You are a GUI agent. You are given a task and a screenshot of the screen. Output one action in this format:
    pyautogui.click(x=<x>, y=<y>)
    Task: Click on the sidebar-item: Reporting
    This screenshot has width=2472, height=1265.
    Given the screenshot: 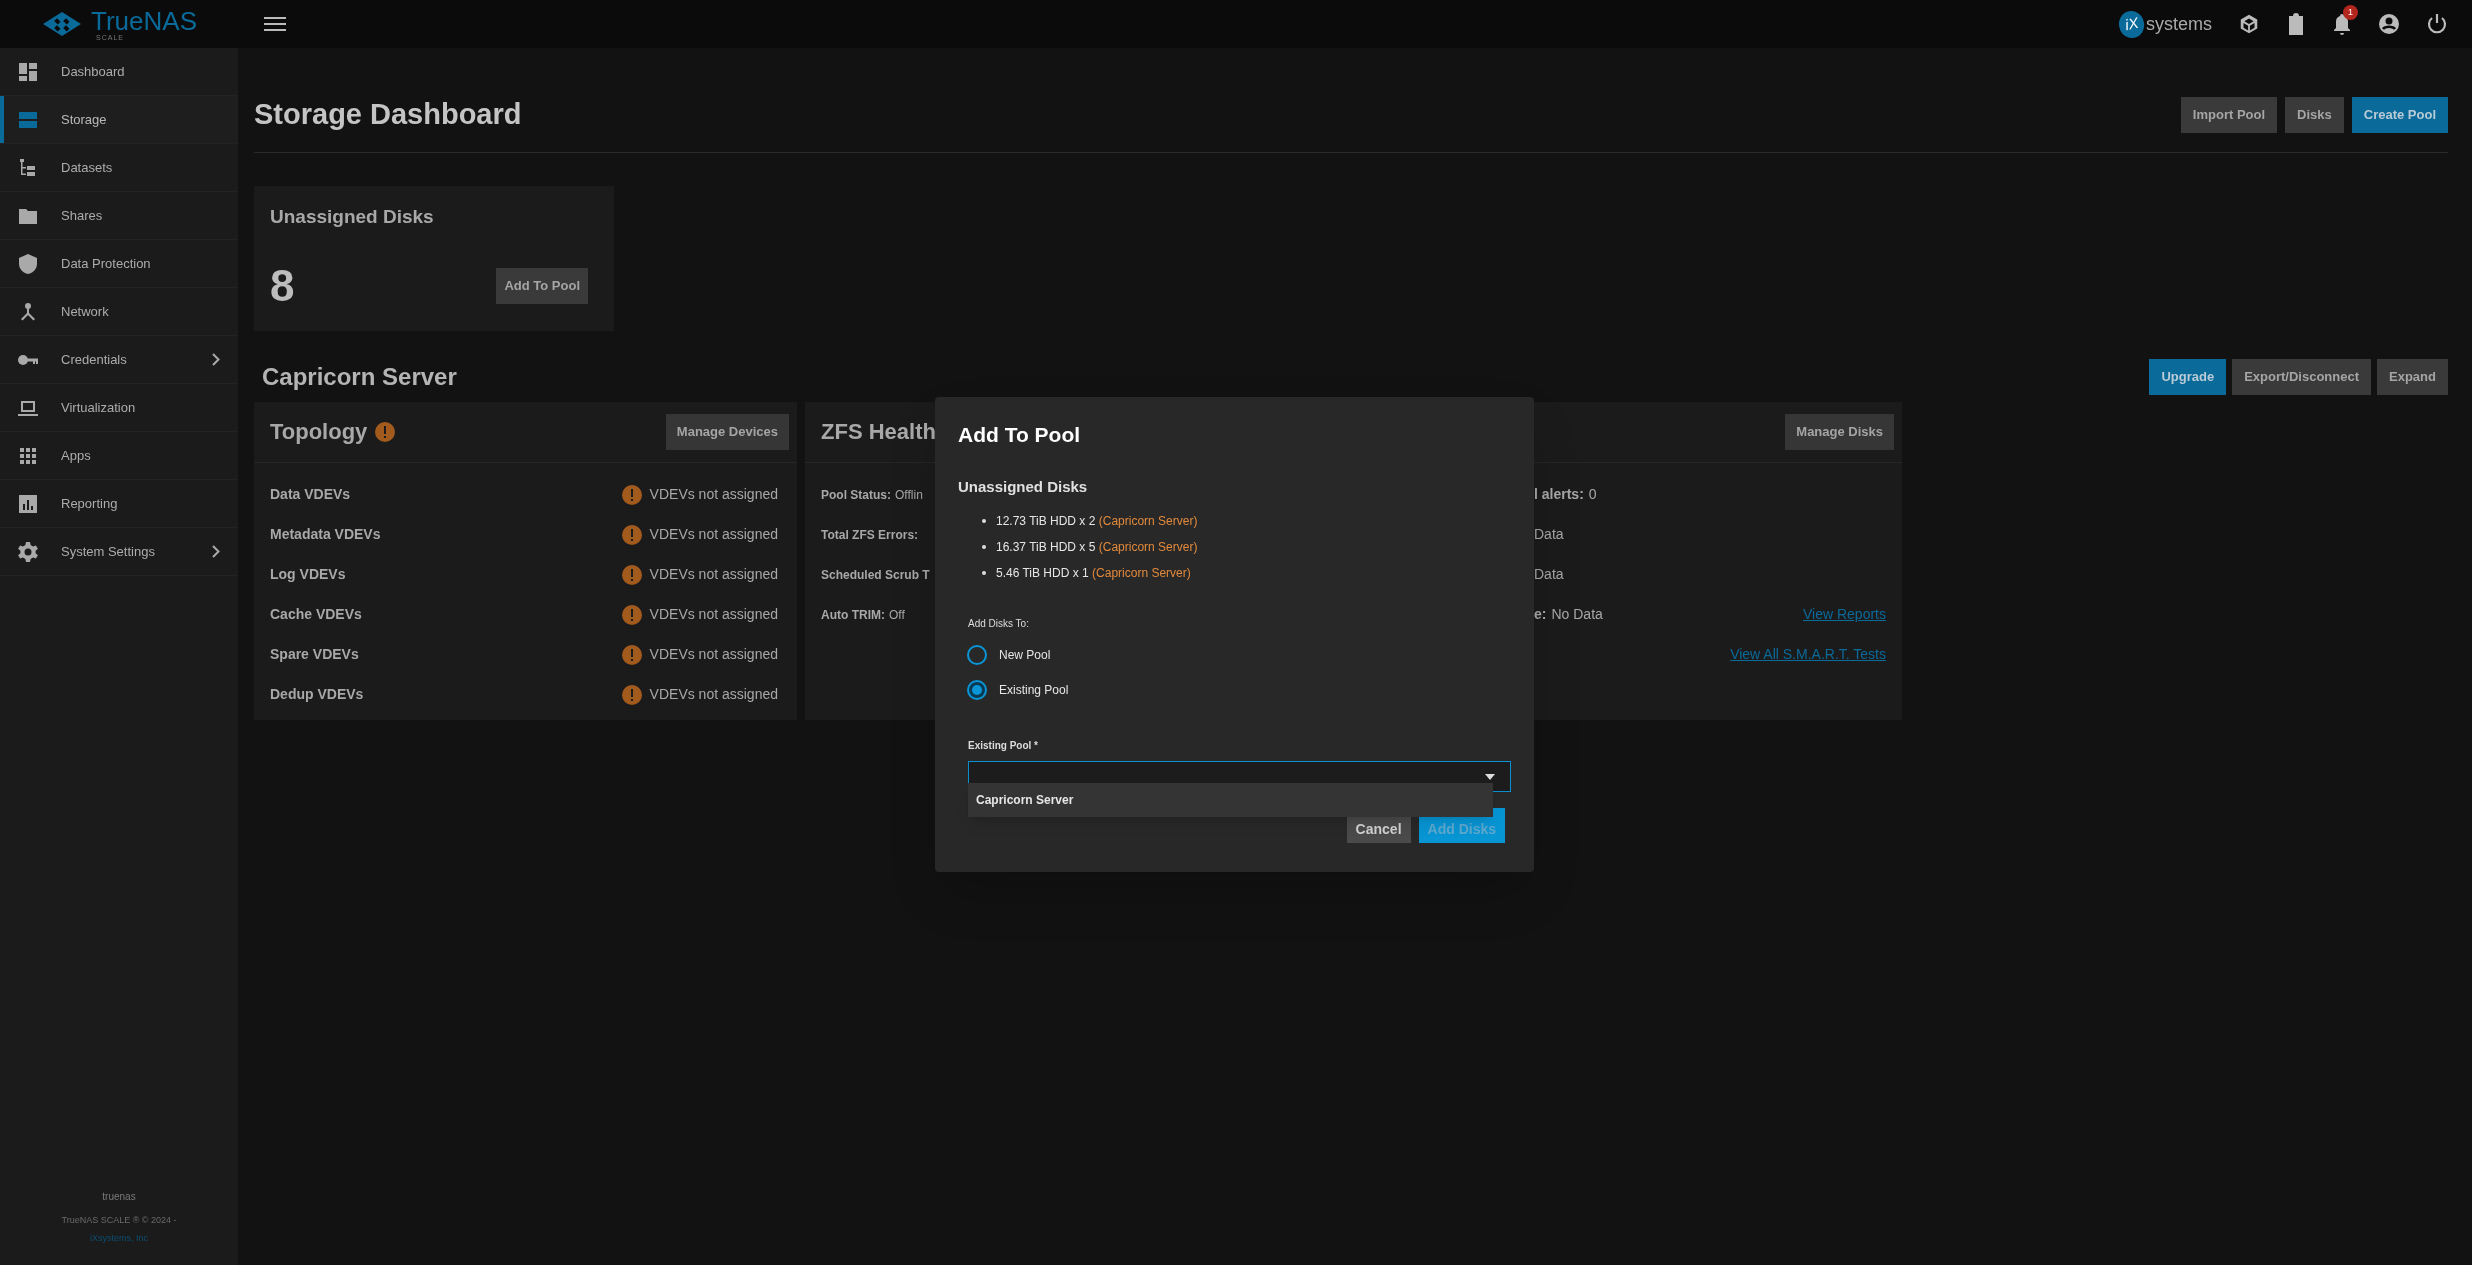 What is the action you would take?
    pyautogui.click(x=119, y=504)
    